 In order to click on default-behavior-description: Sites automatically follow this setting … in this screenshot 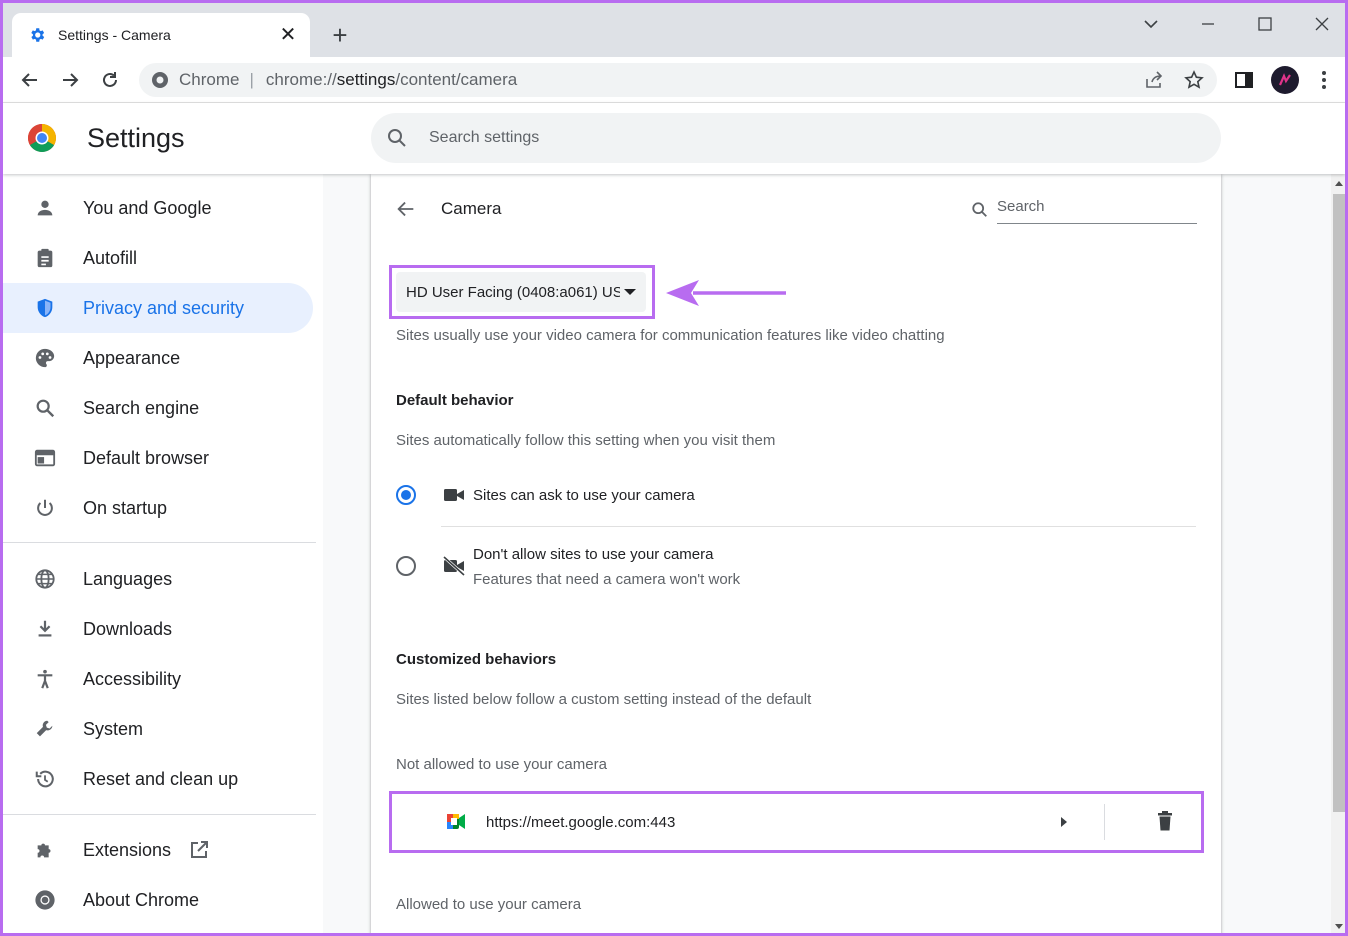, I will do `click(586, 440)`.